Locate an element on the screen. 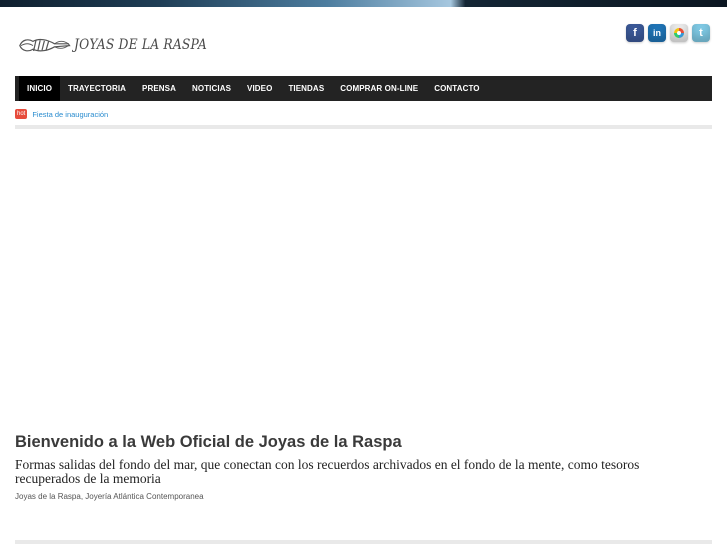 The image size is (727, 545). hot-badge: hot is located at coordinates (21, 114).